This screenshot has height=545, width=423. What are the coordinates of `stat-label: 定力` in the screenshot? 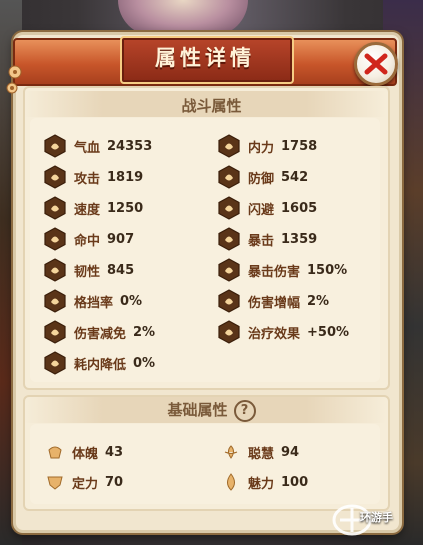 It's located at (85, 484).